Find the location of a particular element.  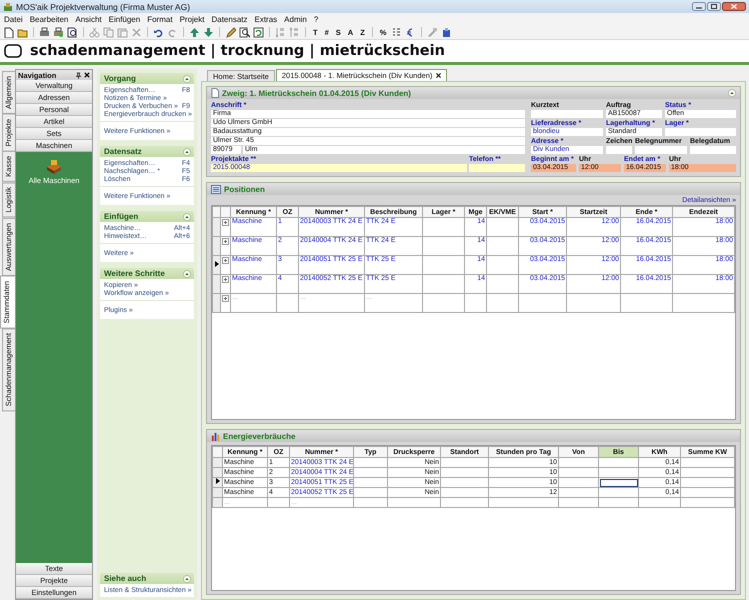

refresh-icon is located at coordinates (258, 32).